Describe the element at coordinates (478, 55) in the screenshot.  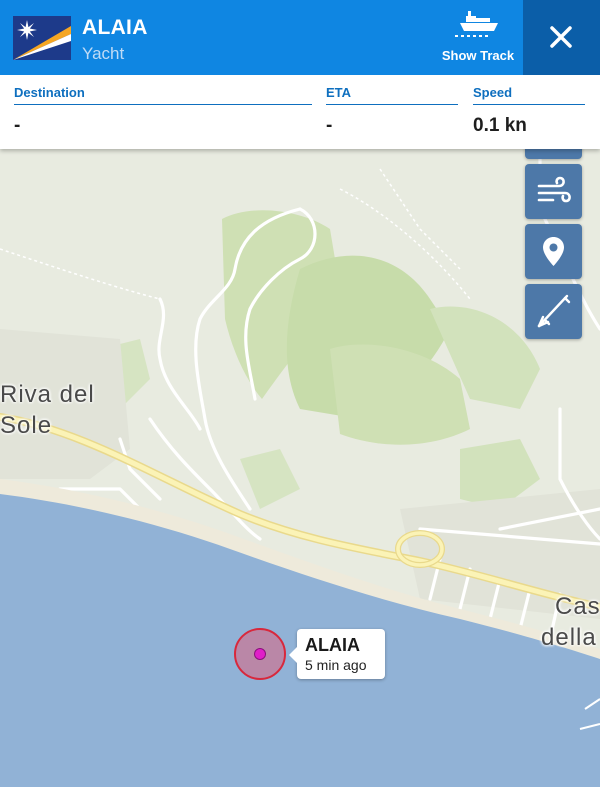
I see `show-track-label: Show Track` at that location.